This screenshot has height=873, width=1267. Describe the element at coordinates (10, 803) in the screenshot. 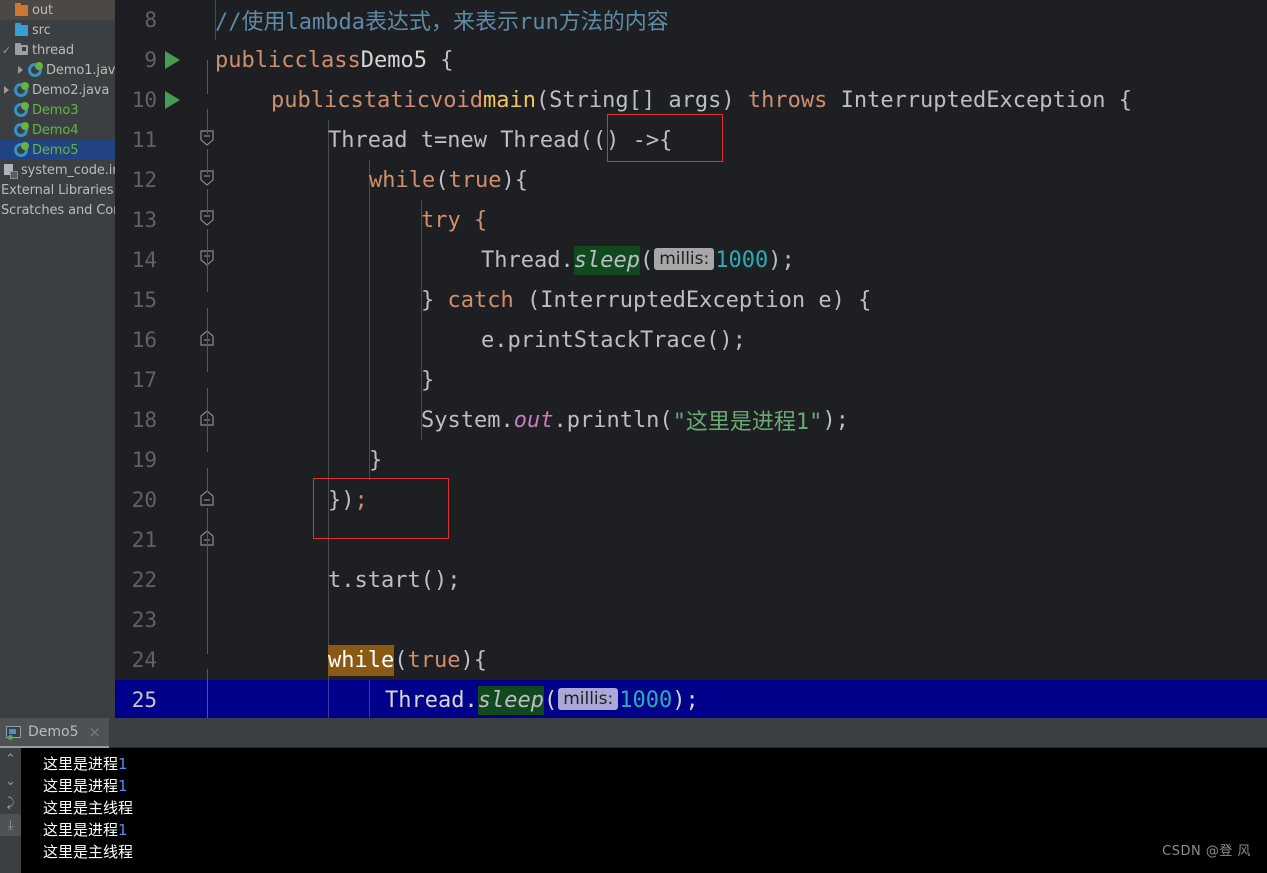

I see `soft-wrap-icon: ⤸` at that location.